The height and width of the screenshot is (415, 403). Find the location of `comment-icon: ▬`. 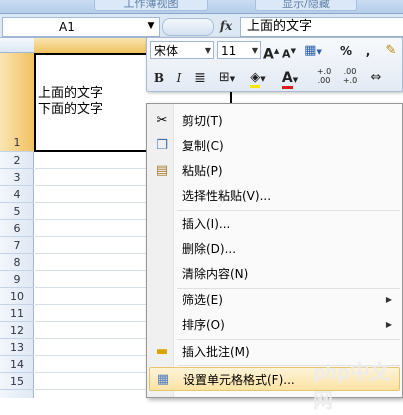

comment-icon: ▬ is located at coordinates (162, 351).